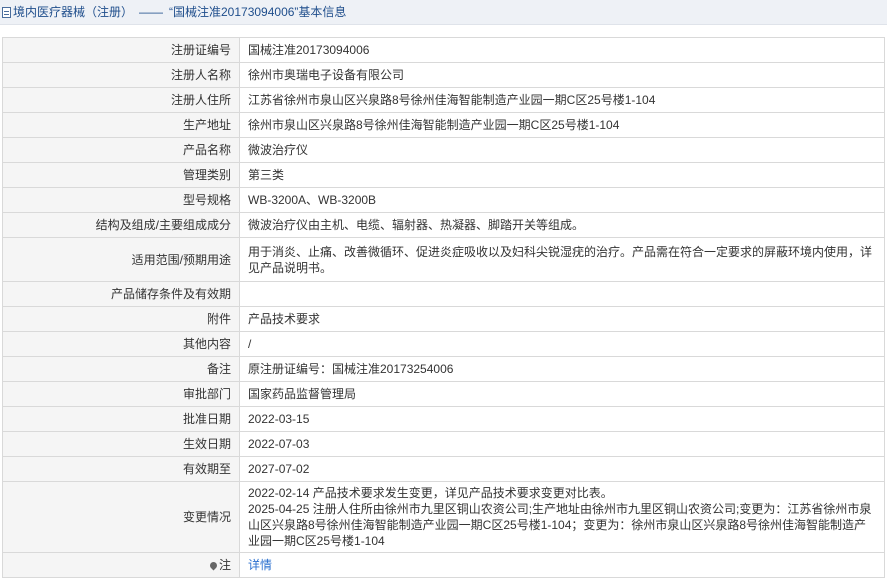  Describe the element at coordinates (213, 565) in the screenshot. I see `map-pin-icon` at that location.